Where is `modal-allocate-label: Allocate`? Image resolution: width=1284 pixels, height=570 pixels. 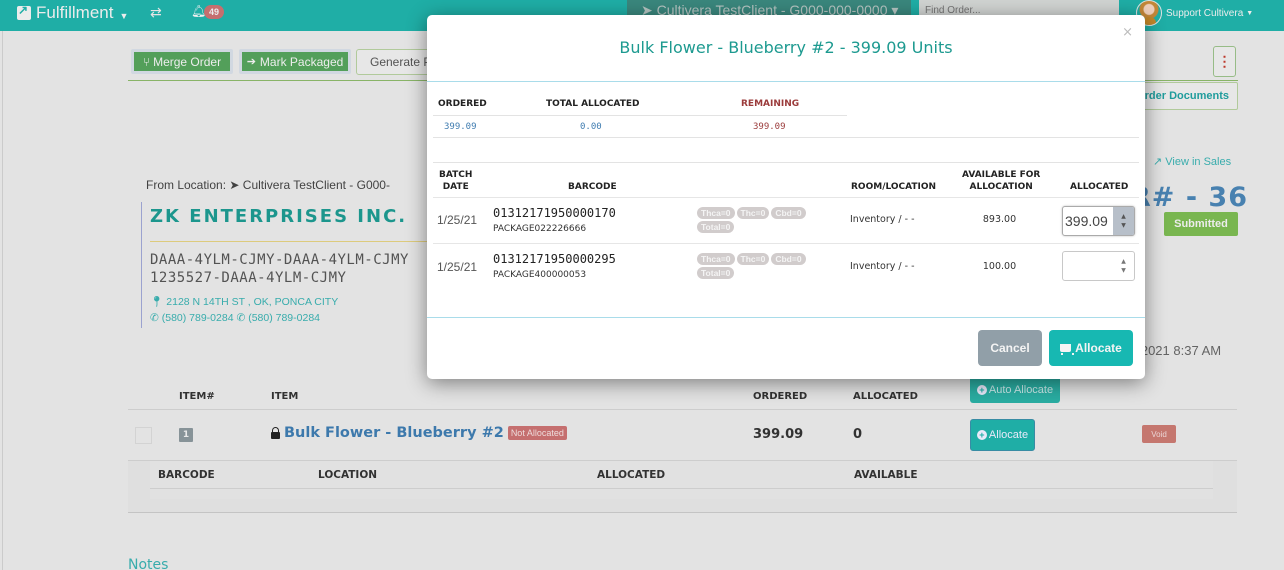
modal-allocate-label: Allocate is located at coordinates (1098, 348).